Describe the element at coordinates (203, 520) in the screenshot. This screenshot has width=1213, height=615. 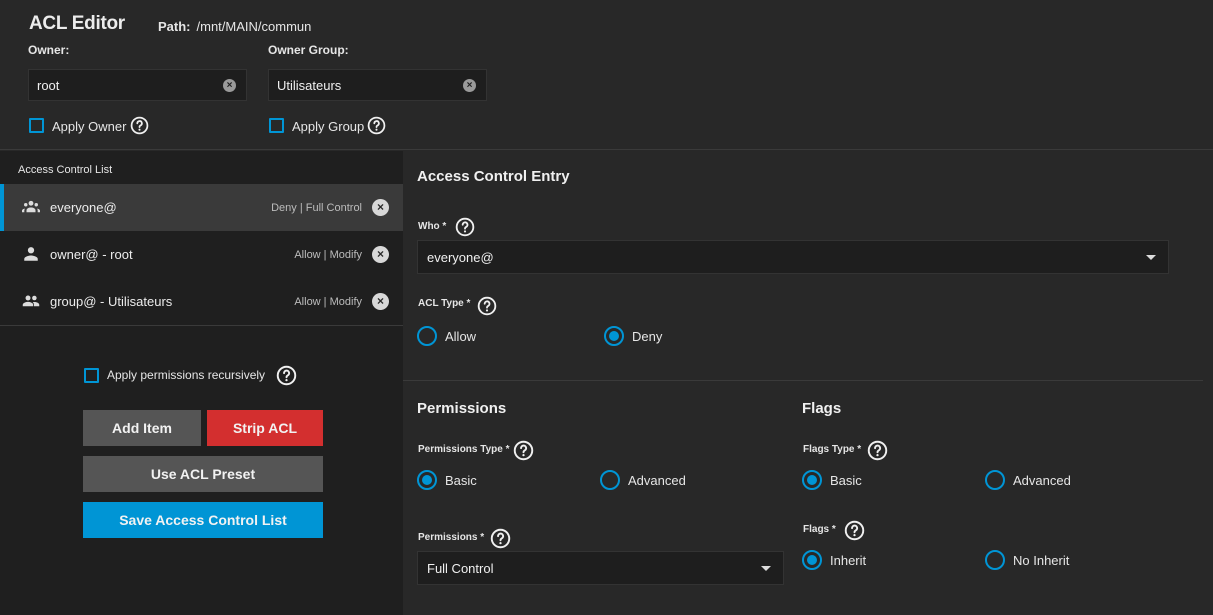
I see `save-acl-button: Save Access Control List` at that location.